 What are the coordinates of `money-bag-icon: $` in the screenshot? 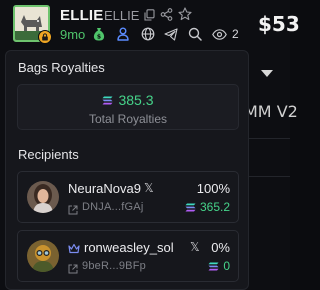 It's located at (99, 34).